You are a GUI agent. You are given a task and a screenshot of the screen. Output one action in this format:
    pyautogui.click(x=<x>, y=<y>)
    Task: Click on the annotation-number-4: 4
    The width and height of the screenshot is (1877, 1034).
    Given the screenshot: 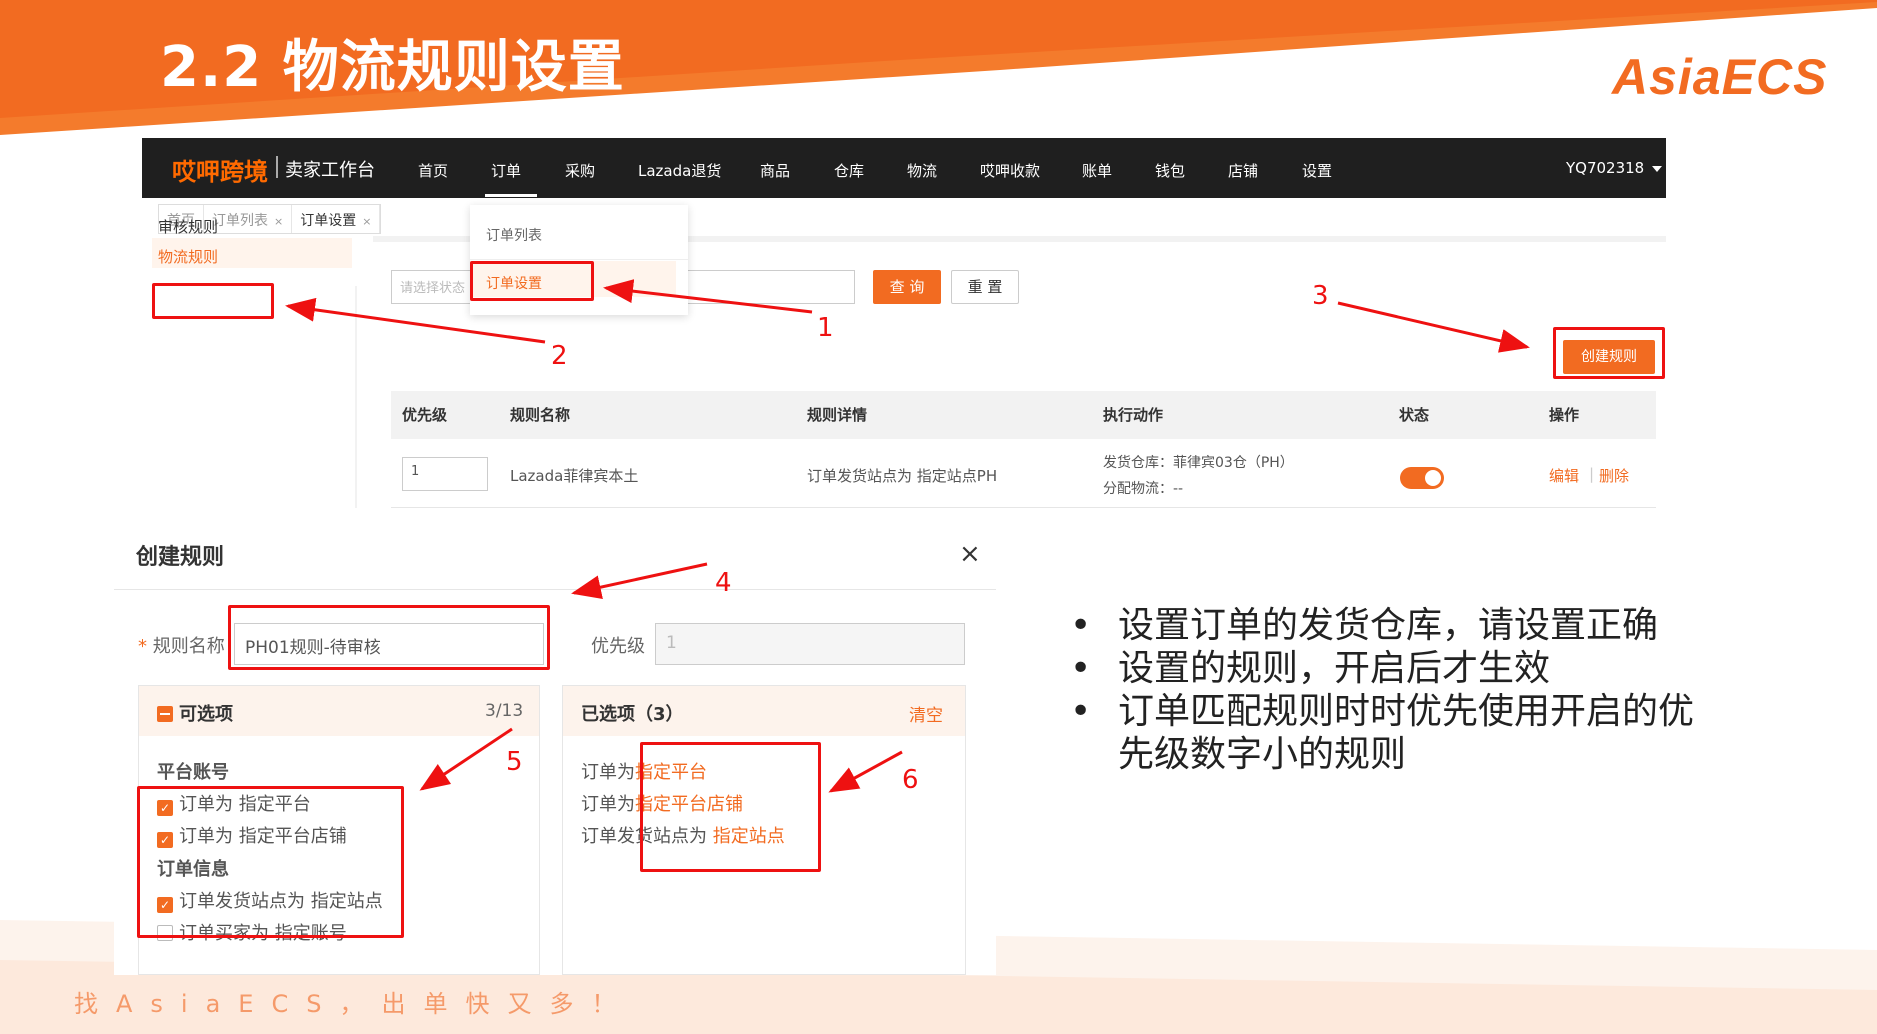 What is the action you would take?
    pyautogui.click(x=723, y=583)
    